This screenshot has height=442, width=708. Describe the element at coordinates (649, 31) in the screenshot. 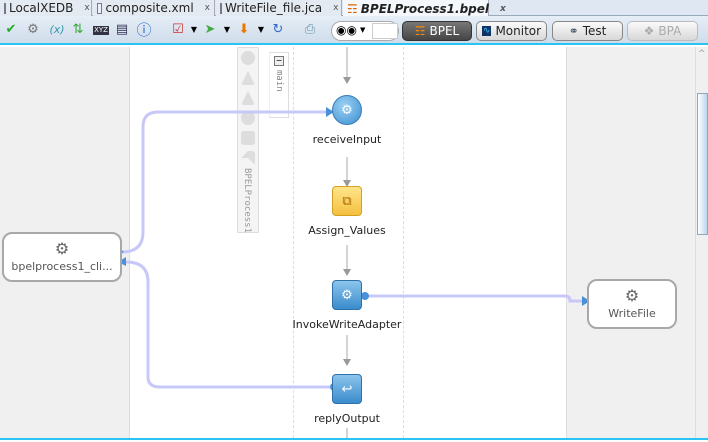

I see `bpa-icon: ❖` at that location.